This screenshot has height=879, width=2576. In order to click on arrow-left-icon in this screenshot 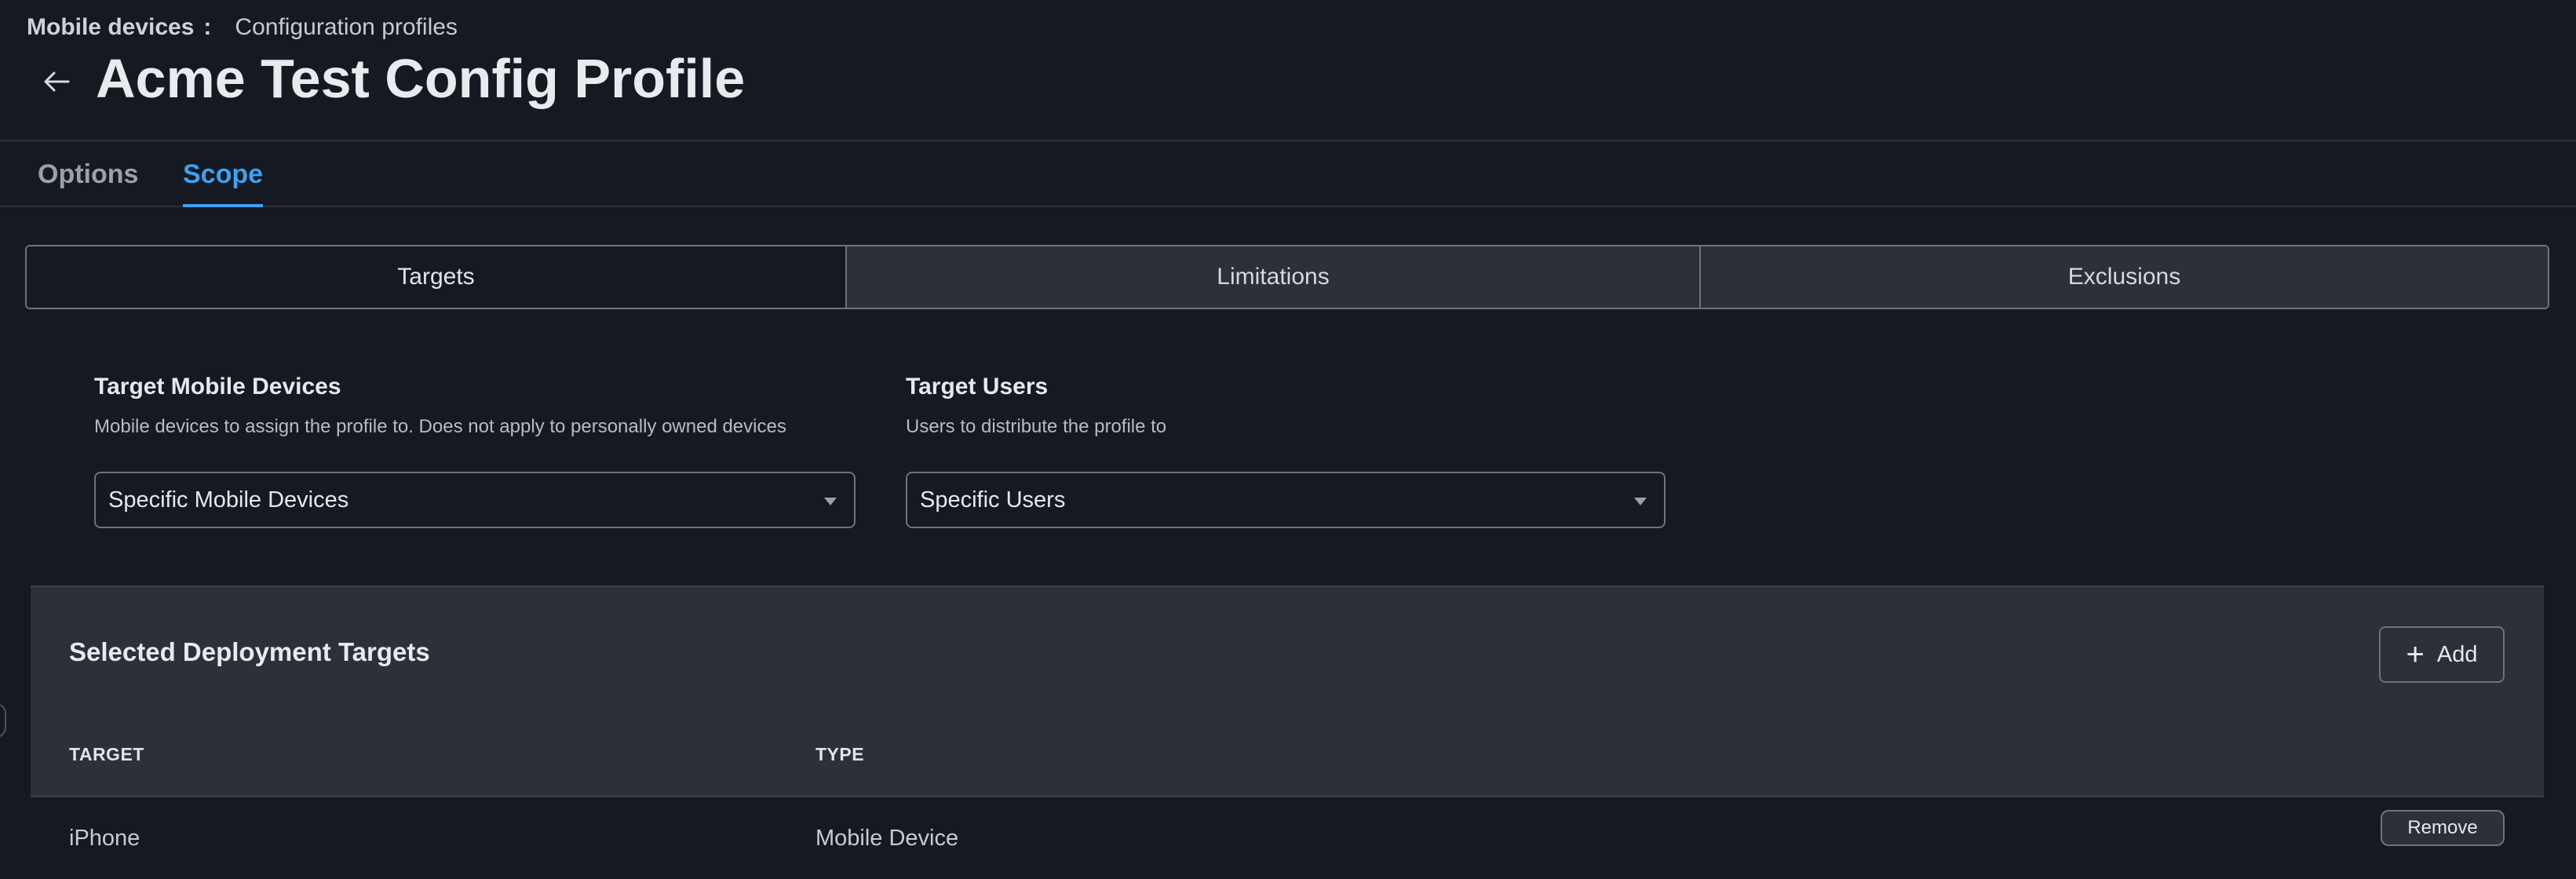, I will do `click(57, 81)`.